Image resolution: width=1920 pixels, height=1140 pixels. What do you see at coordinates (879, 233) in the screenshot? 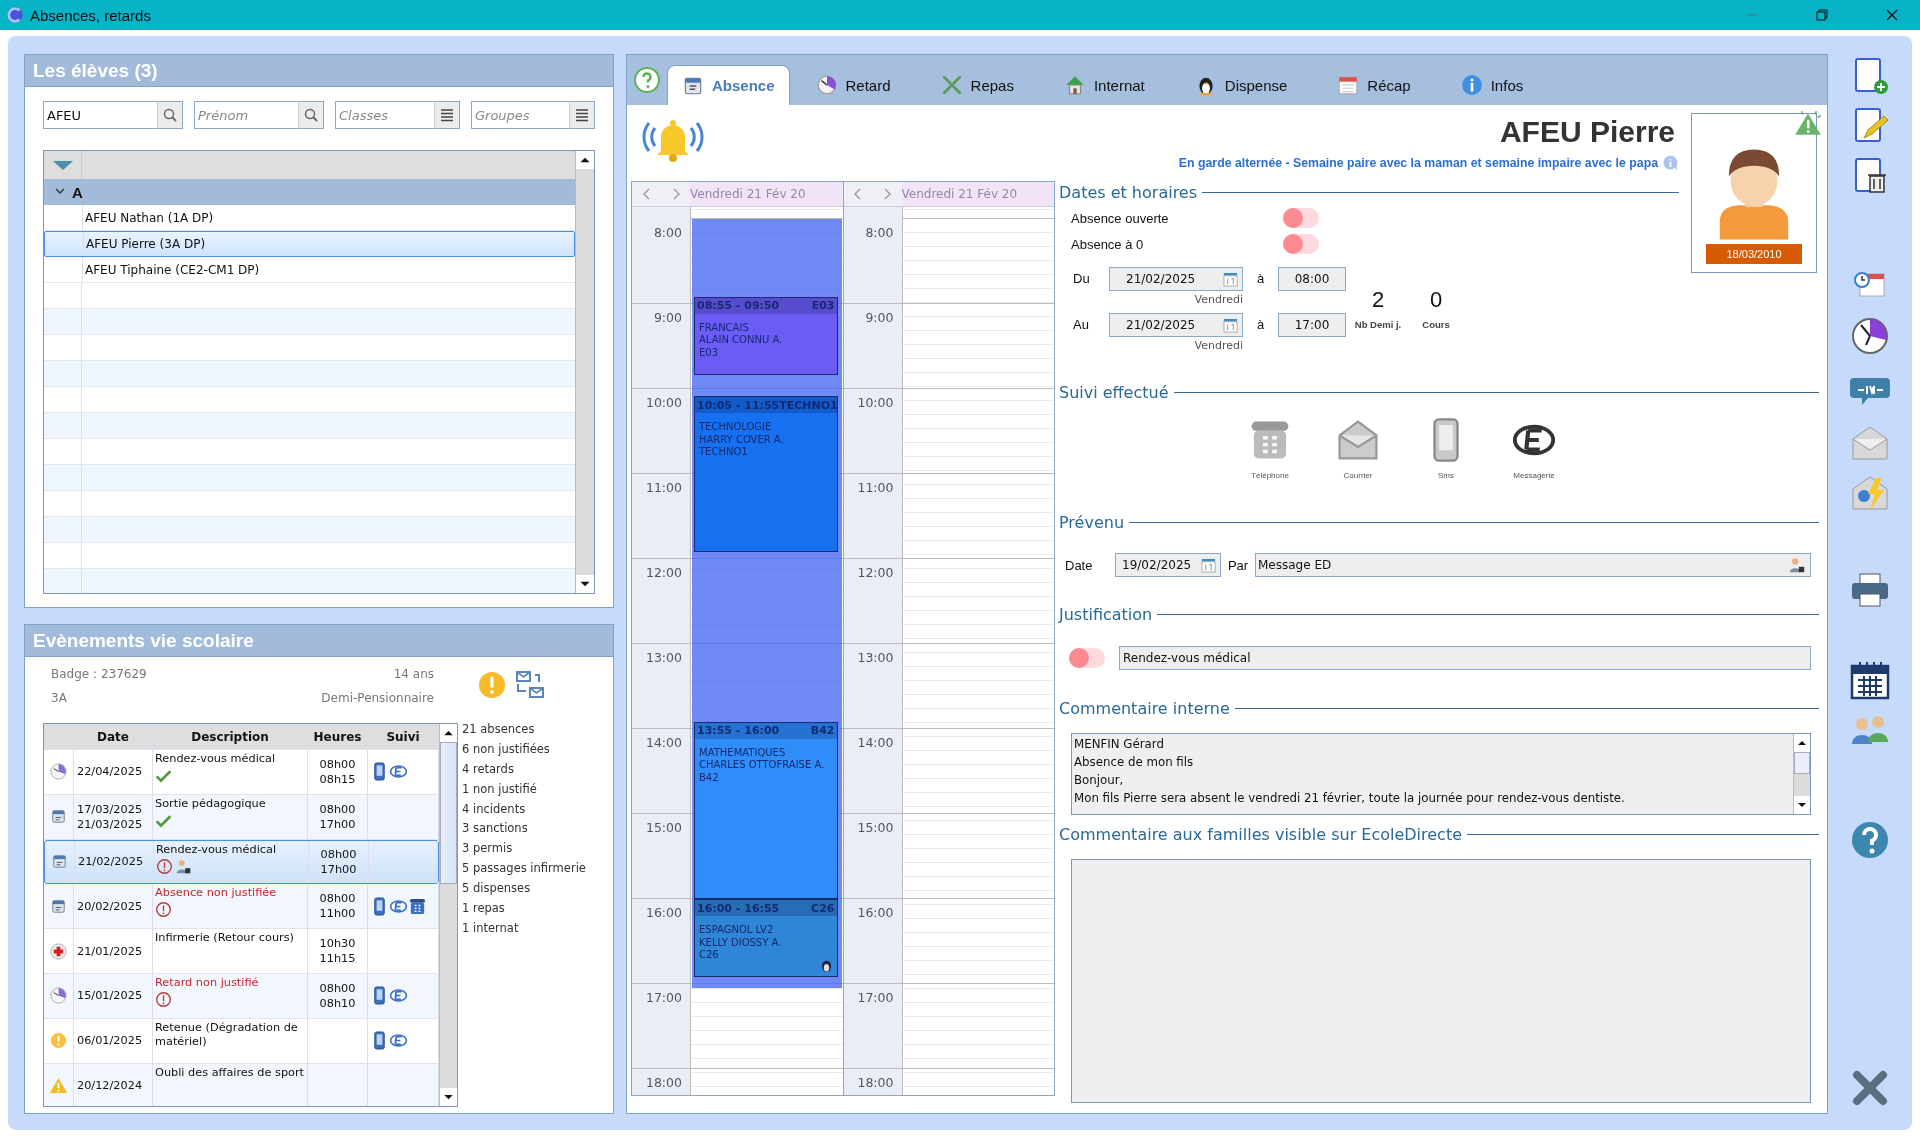
I see `hour-label: 8:00` at bounding box center [879, 233].